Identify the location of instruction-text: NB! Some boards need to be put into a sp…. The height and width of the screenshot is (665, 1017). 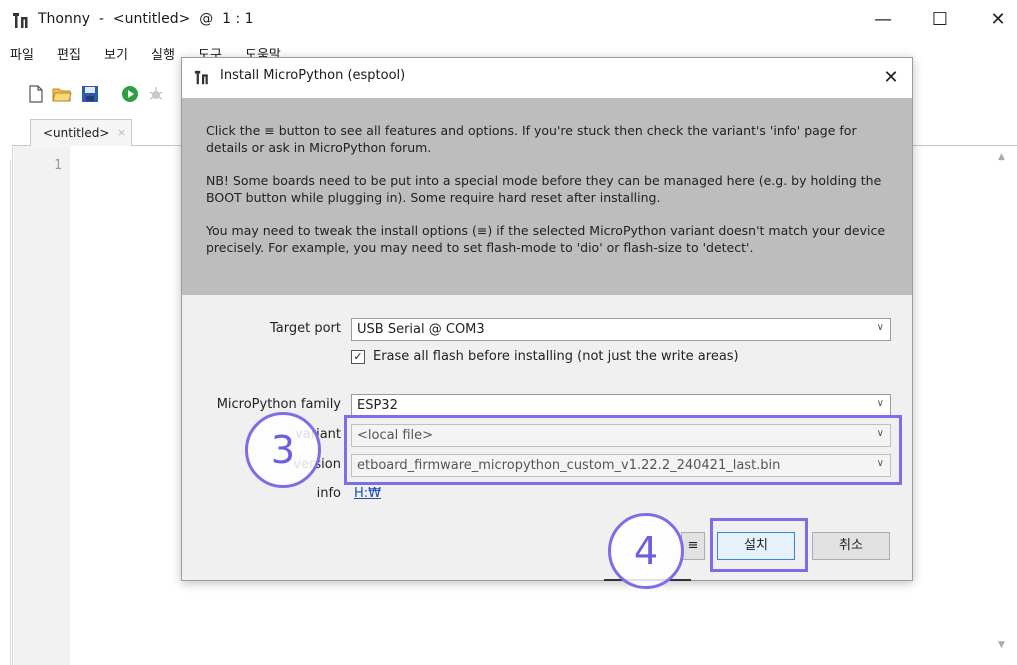
(544, 189).